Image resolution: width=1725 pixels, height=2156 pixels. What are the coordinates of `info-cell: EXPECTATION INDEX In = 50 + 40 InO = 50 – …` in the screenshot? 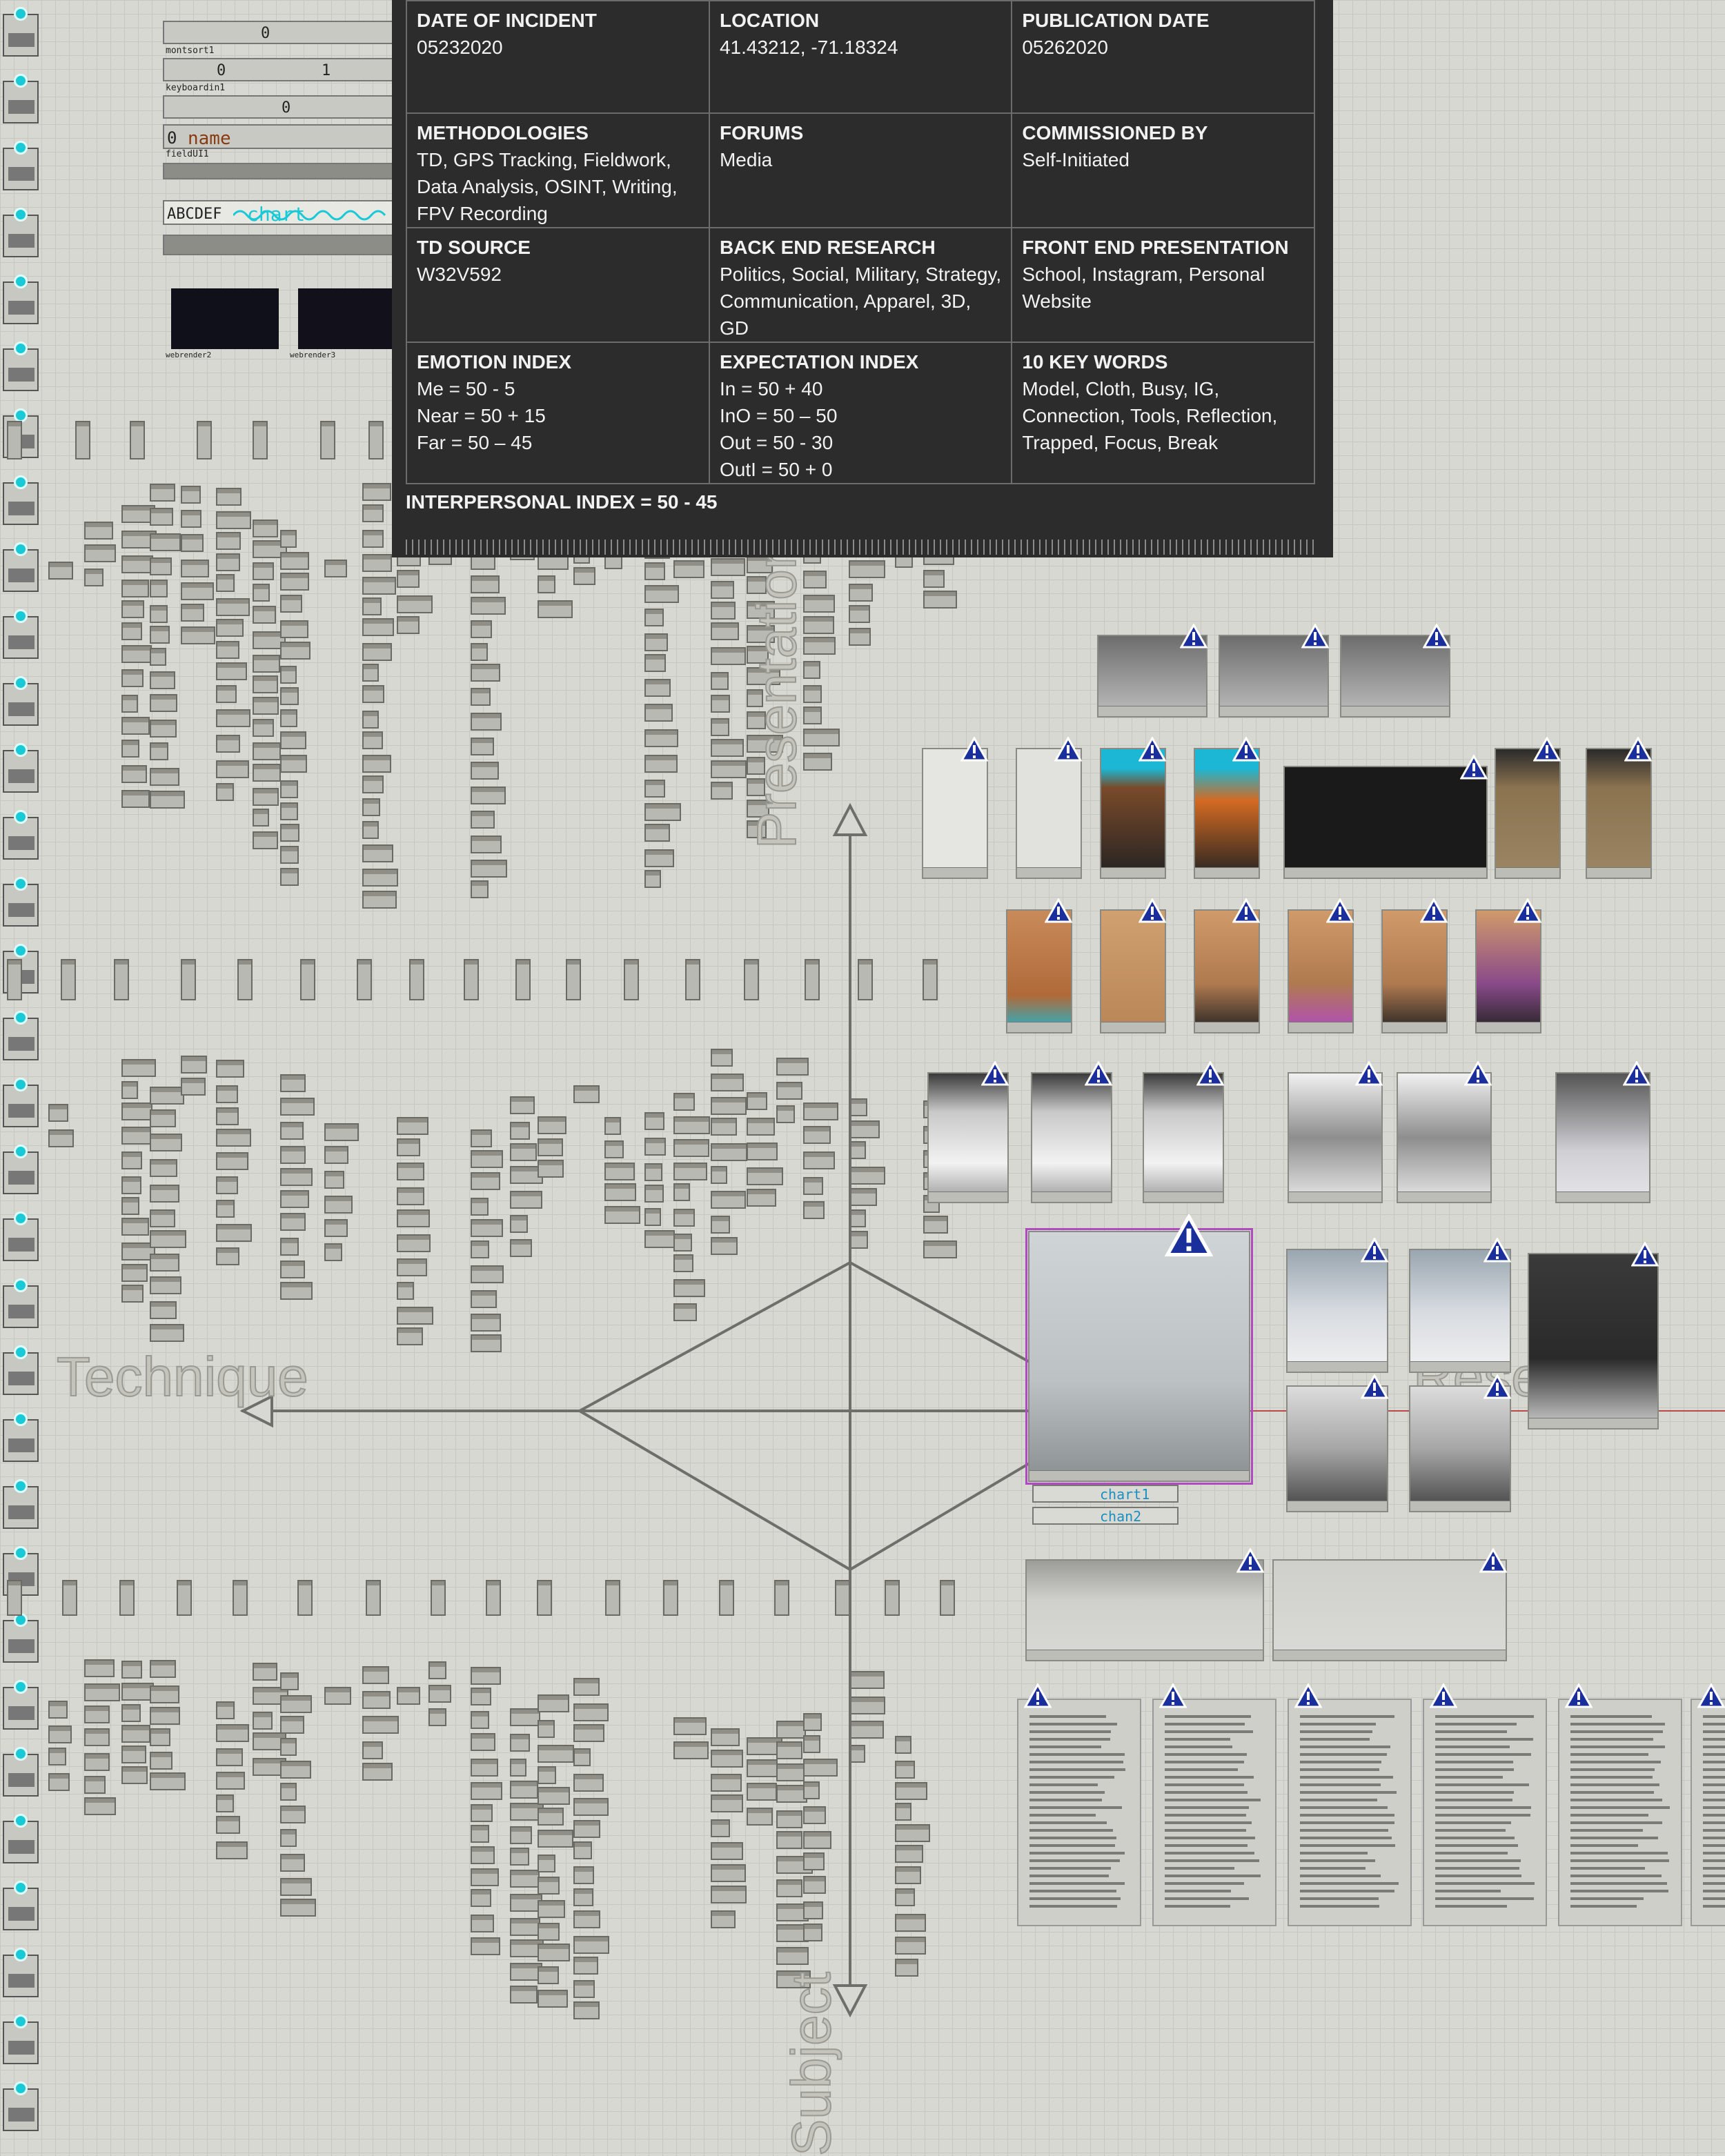 It's located at (860, 413).